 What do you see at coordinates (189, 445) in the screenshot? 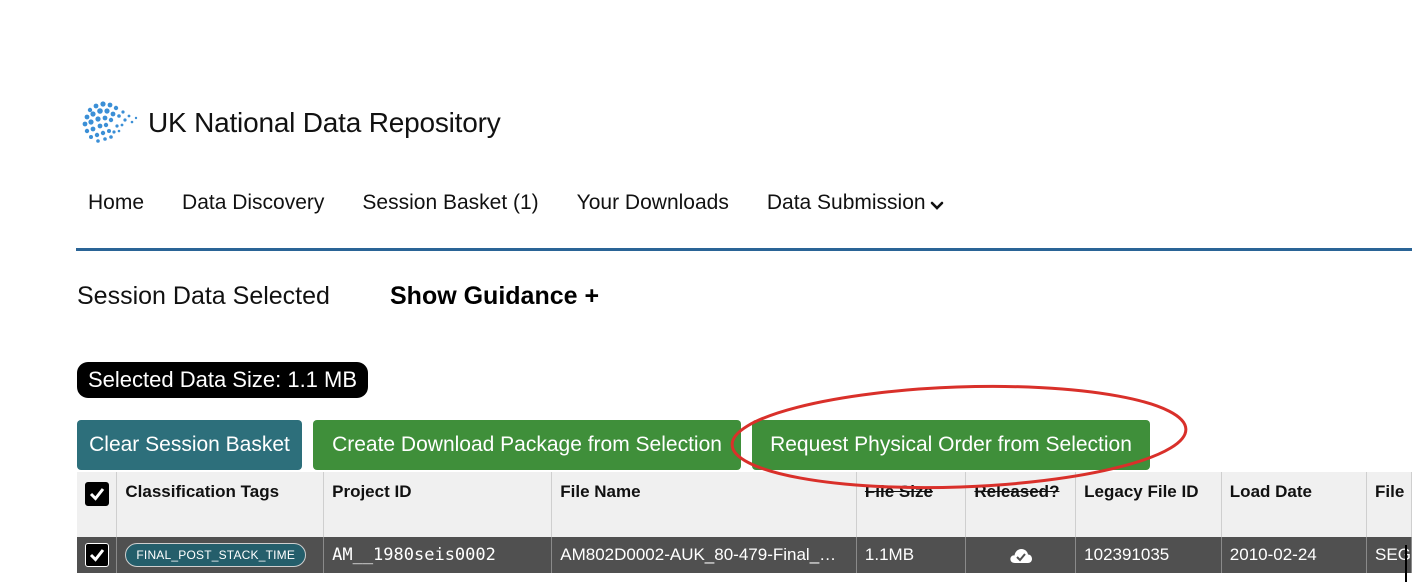
I see `clear-session-basket-button: Clear Session Basket` at bounding box center [189, 445].